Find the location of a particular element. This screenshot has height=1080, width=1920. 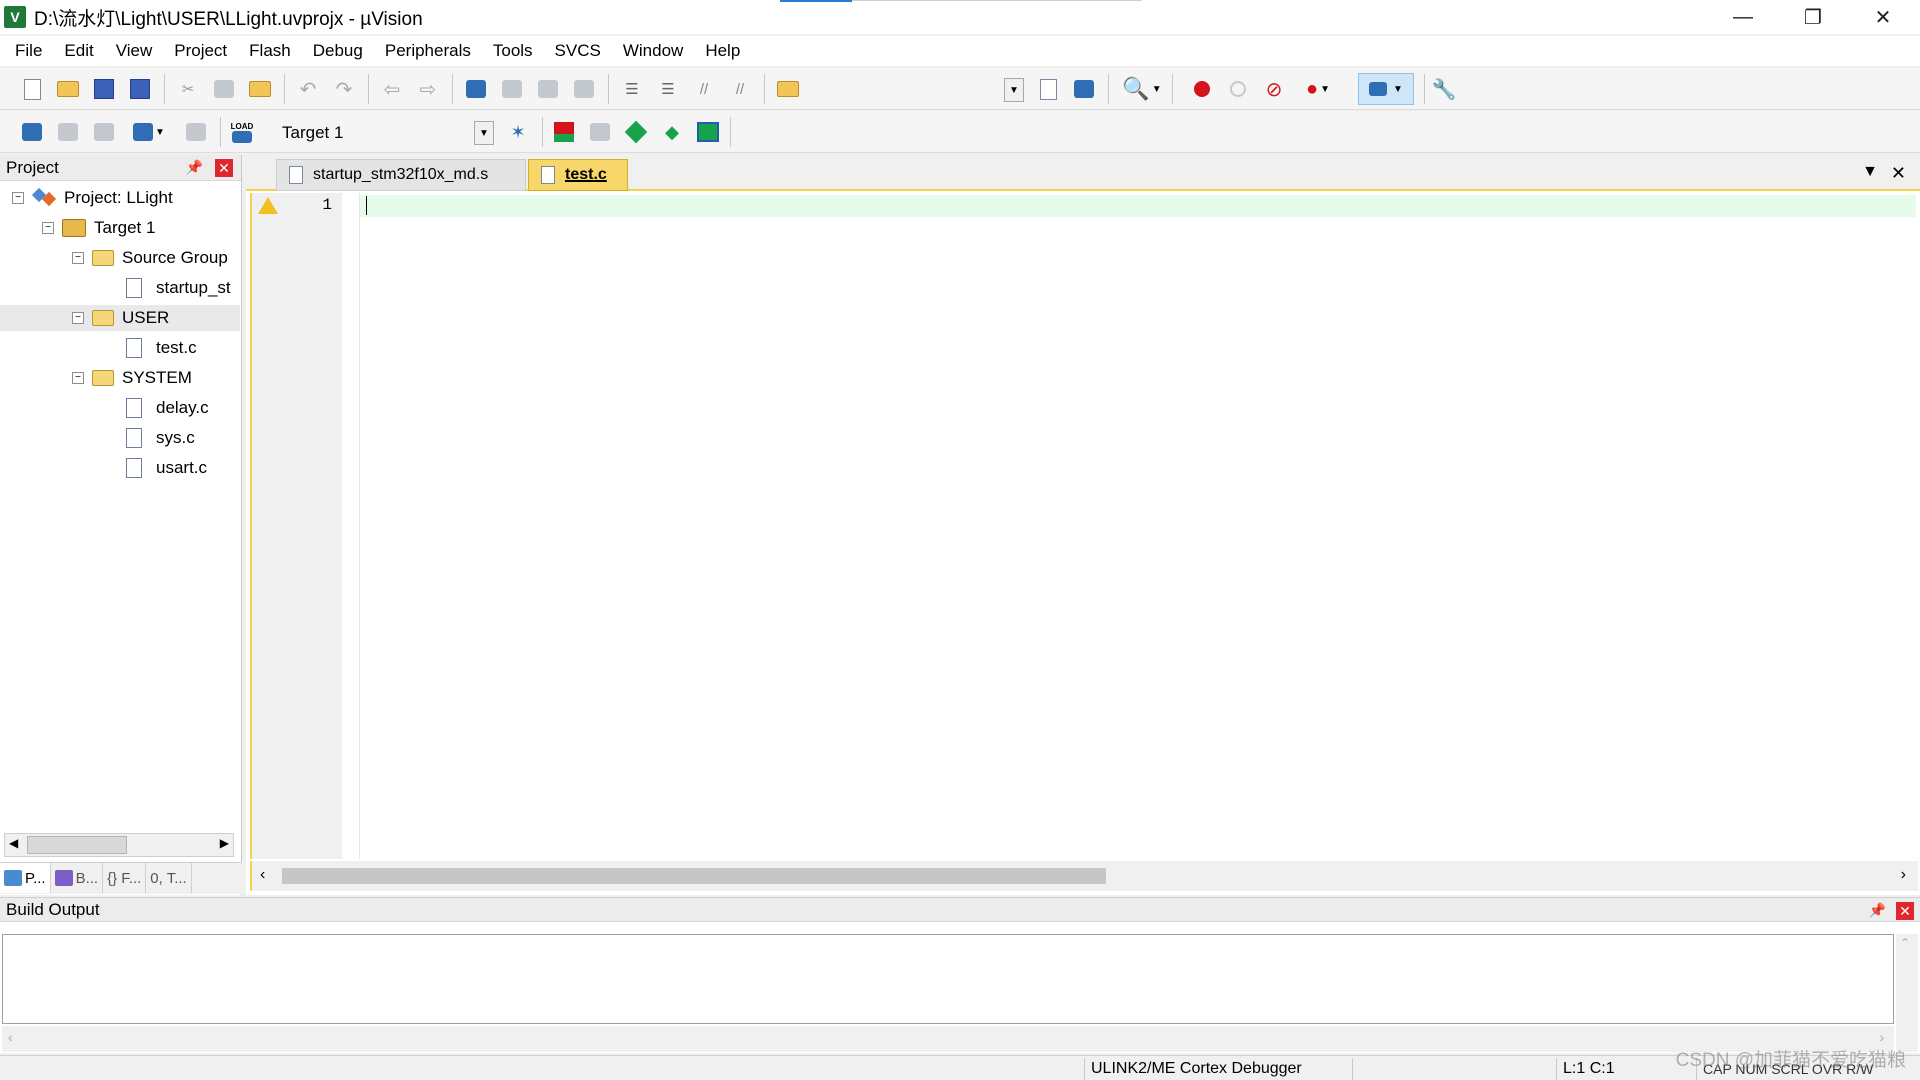

batch-build-button: ▼ is located at coordinates (149, 132).